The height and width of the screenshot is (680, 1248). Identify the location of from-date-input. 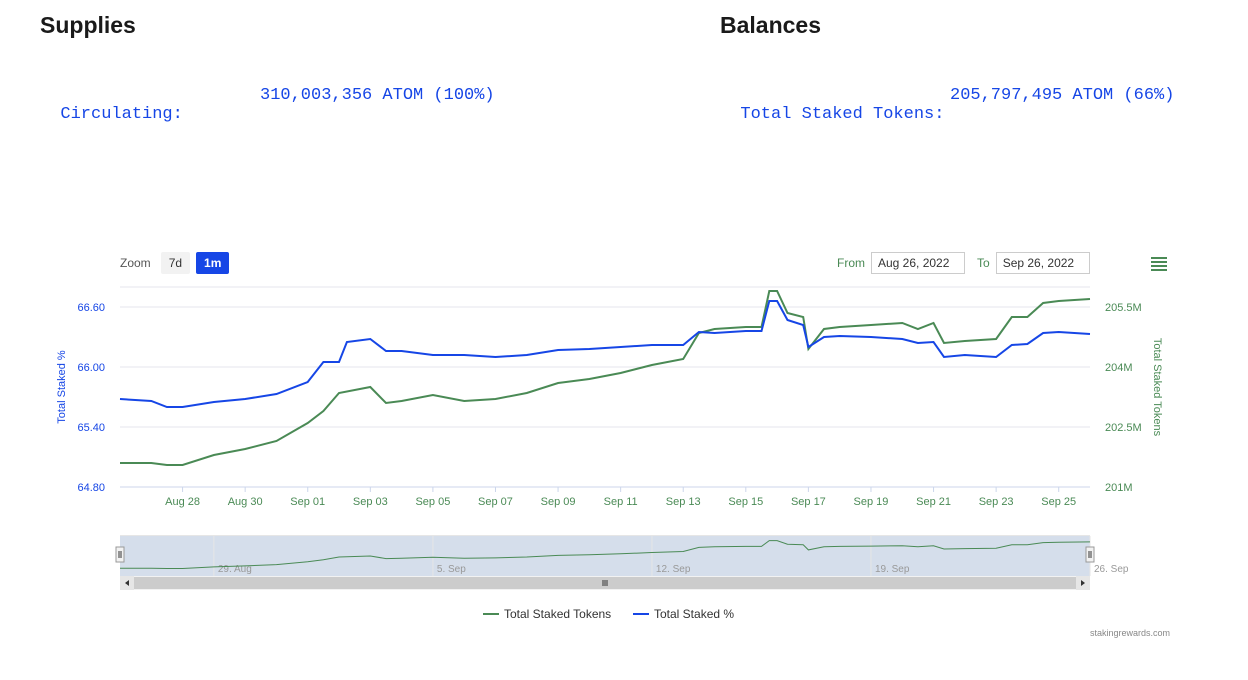
(918, 263).